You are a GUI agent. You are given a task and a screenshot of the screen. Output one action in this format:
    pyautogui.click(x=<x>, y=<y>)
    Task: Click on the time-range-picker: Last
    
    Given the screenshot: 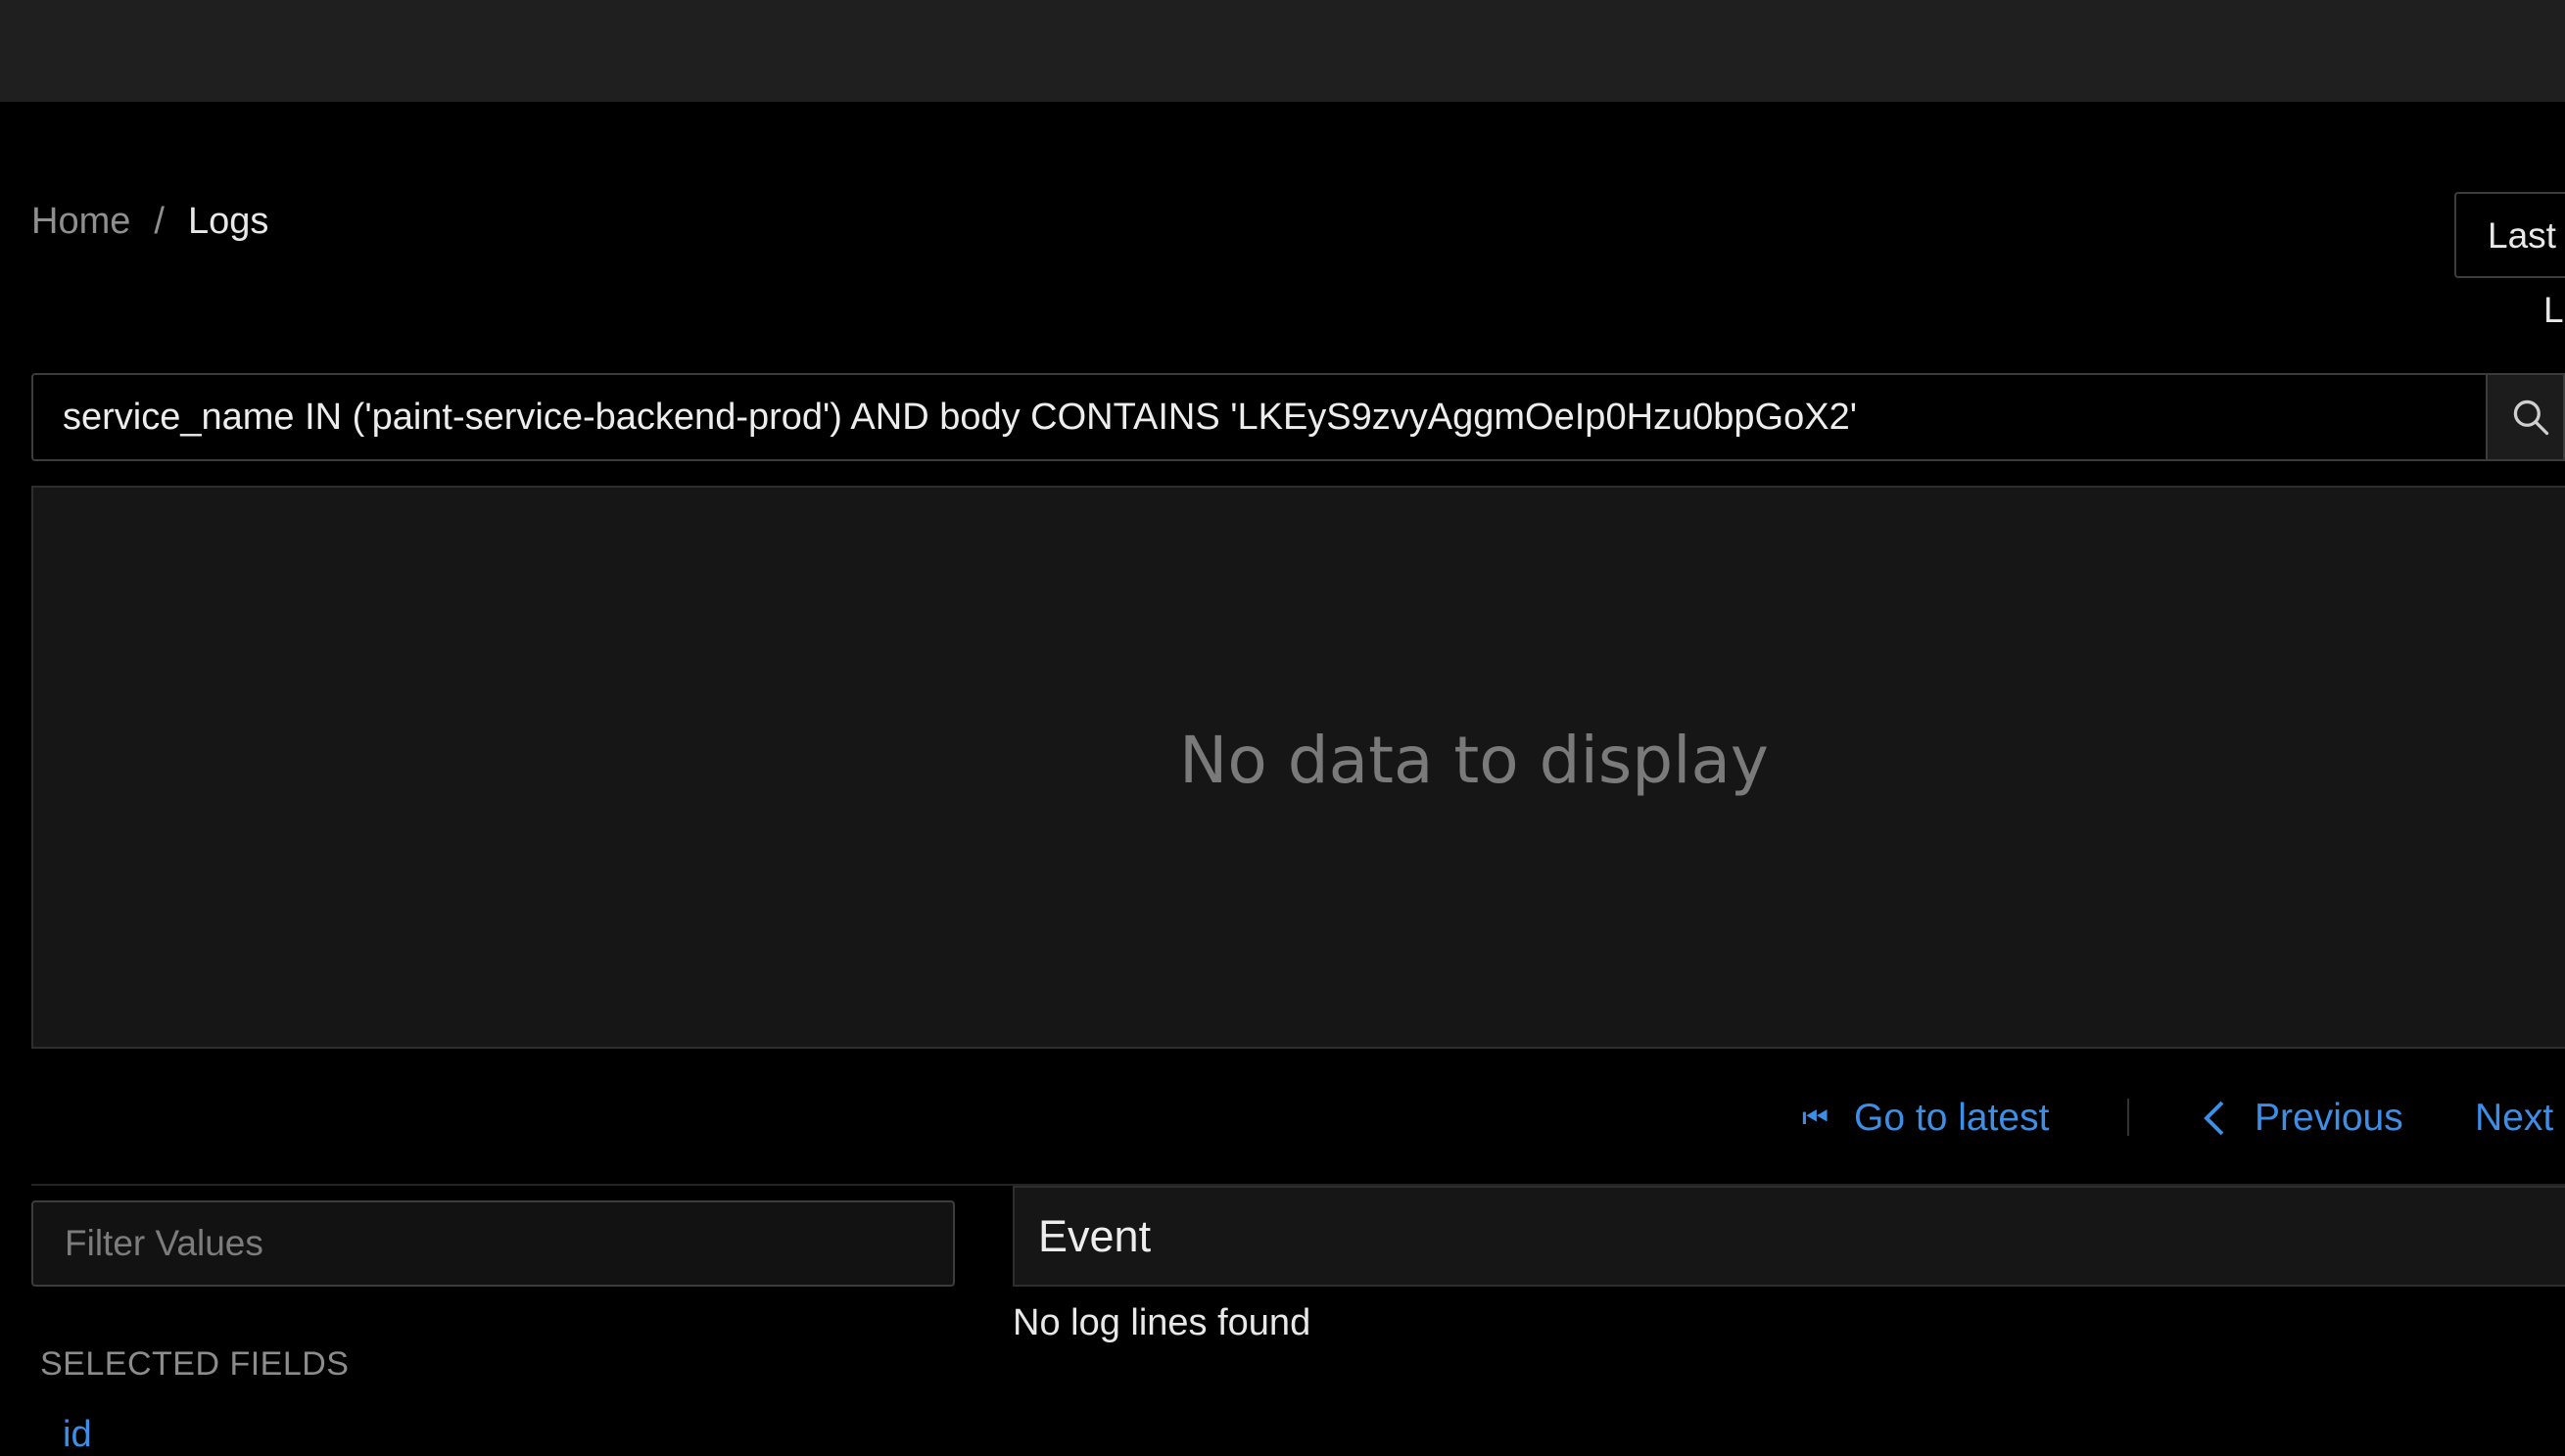 What is the action you would take?
    pyautogui.click(x=2509, y=235)
    